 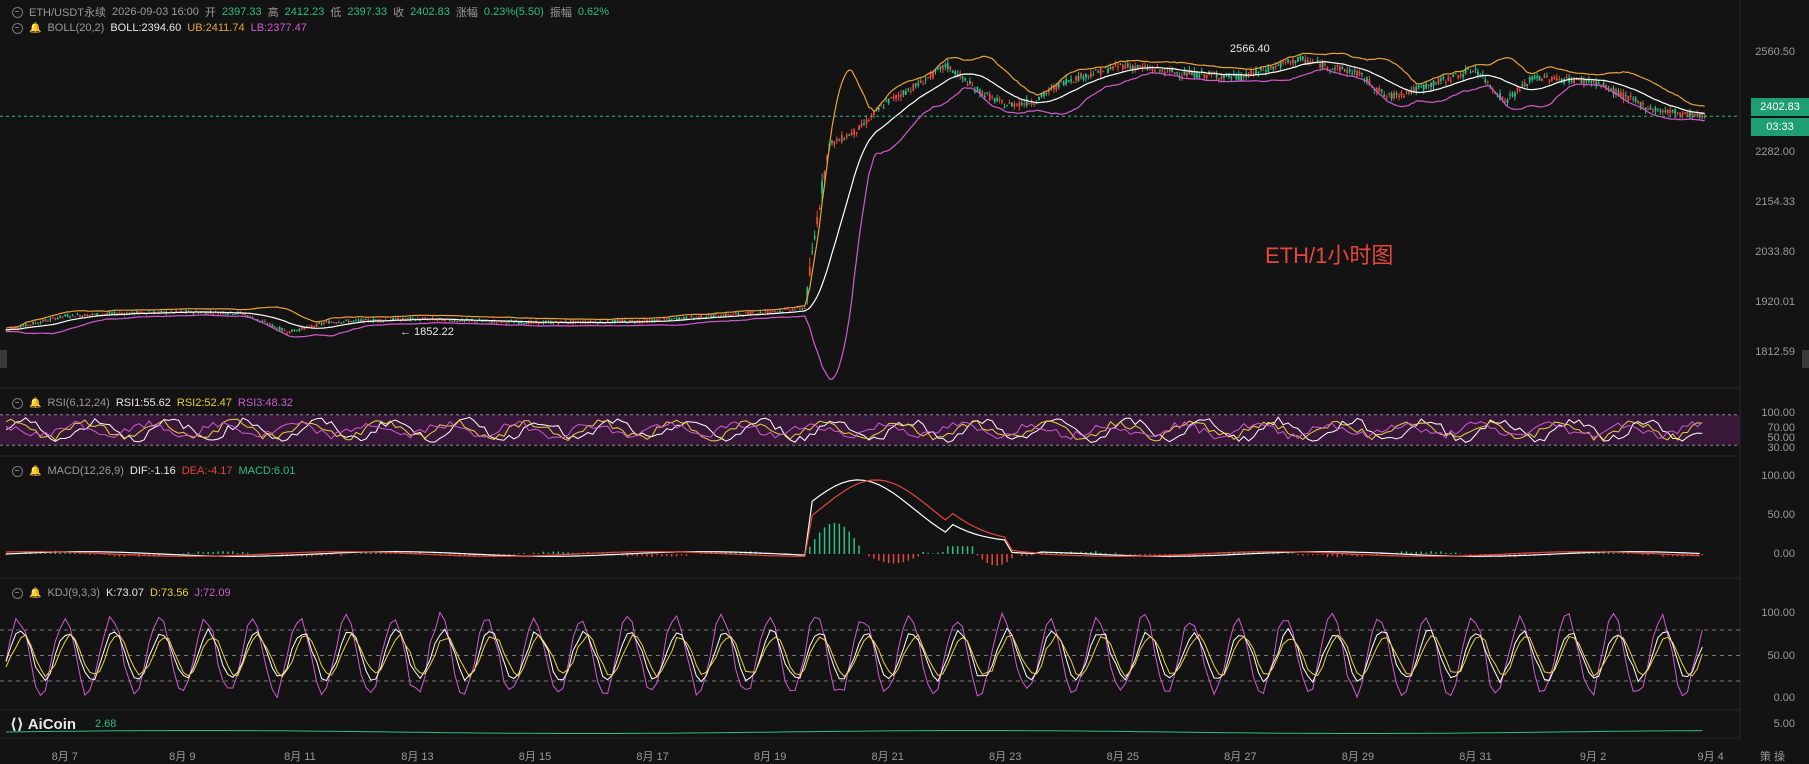 What do you see at coordinates (75, 28) in the screenshot?
I see `boll-name: BOLL(20,2)` at bounding box center [75, 28].